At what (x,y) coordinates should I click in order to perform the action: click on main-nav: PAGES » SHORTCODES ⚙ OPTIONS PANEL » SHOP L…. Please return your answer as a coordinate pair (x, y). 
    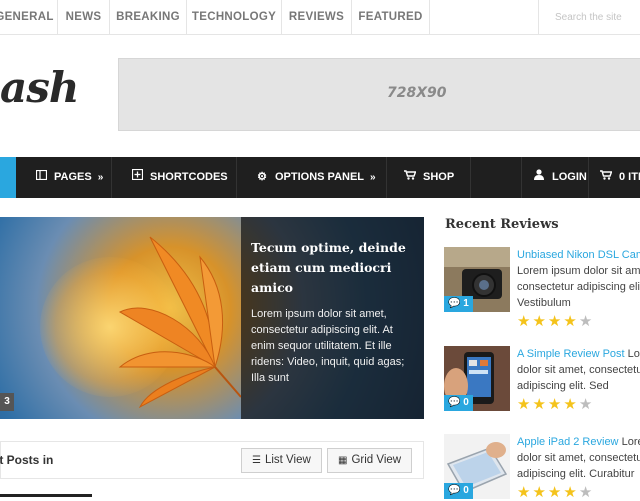
    Looking at the image, I should click on (320, 177).